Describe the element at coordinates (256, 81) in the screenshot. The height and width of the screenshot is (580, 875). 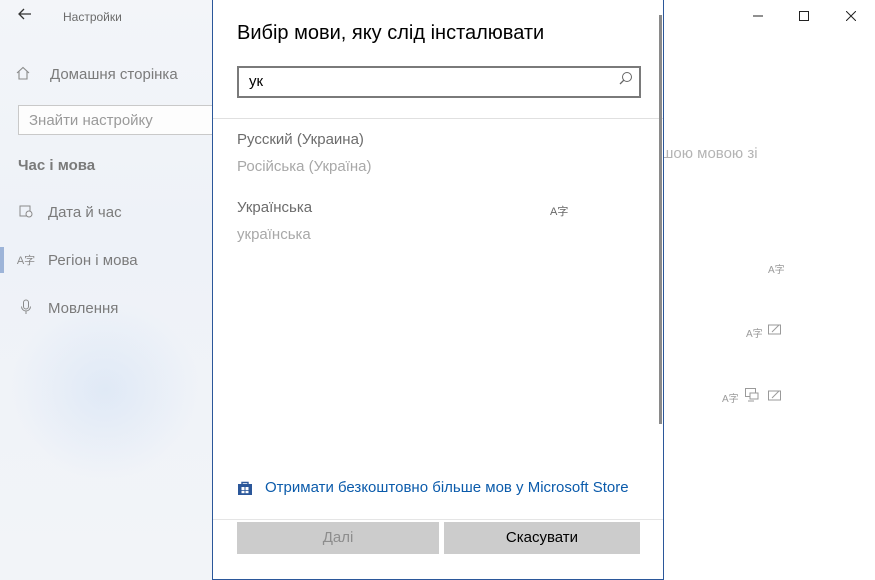
I see `language-search-value: ук` at that location.